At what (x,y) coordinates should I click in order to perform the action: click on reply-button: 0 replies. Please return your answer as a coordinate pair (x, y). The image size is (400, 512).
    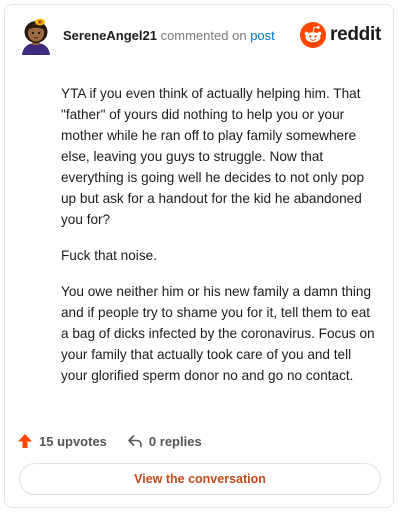
    Looking at the image, I should click on (164, 441).